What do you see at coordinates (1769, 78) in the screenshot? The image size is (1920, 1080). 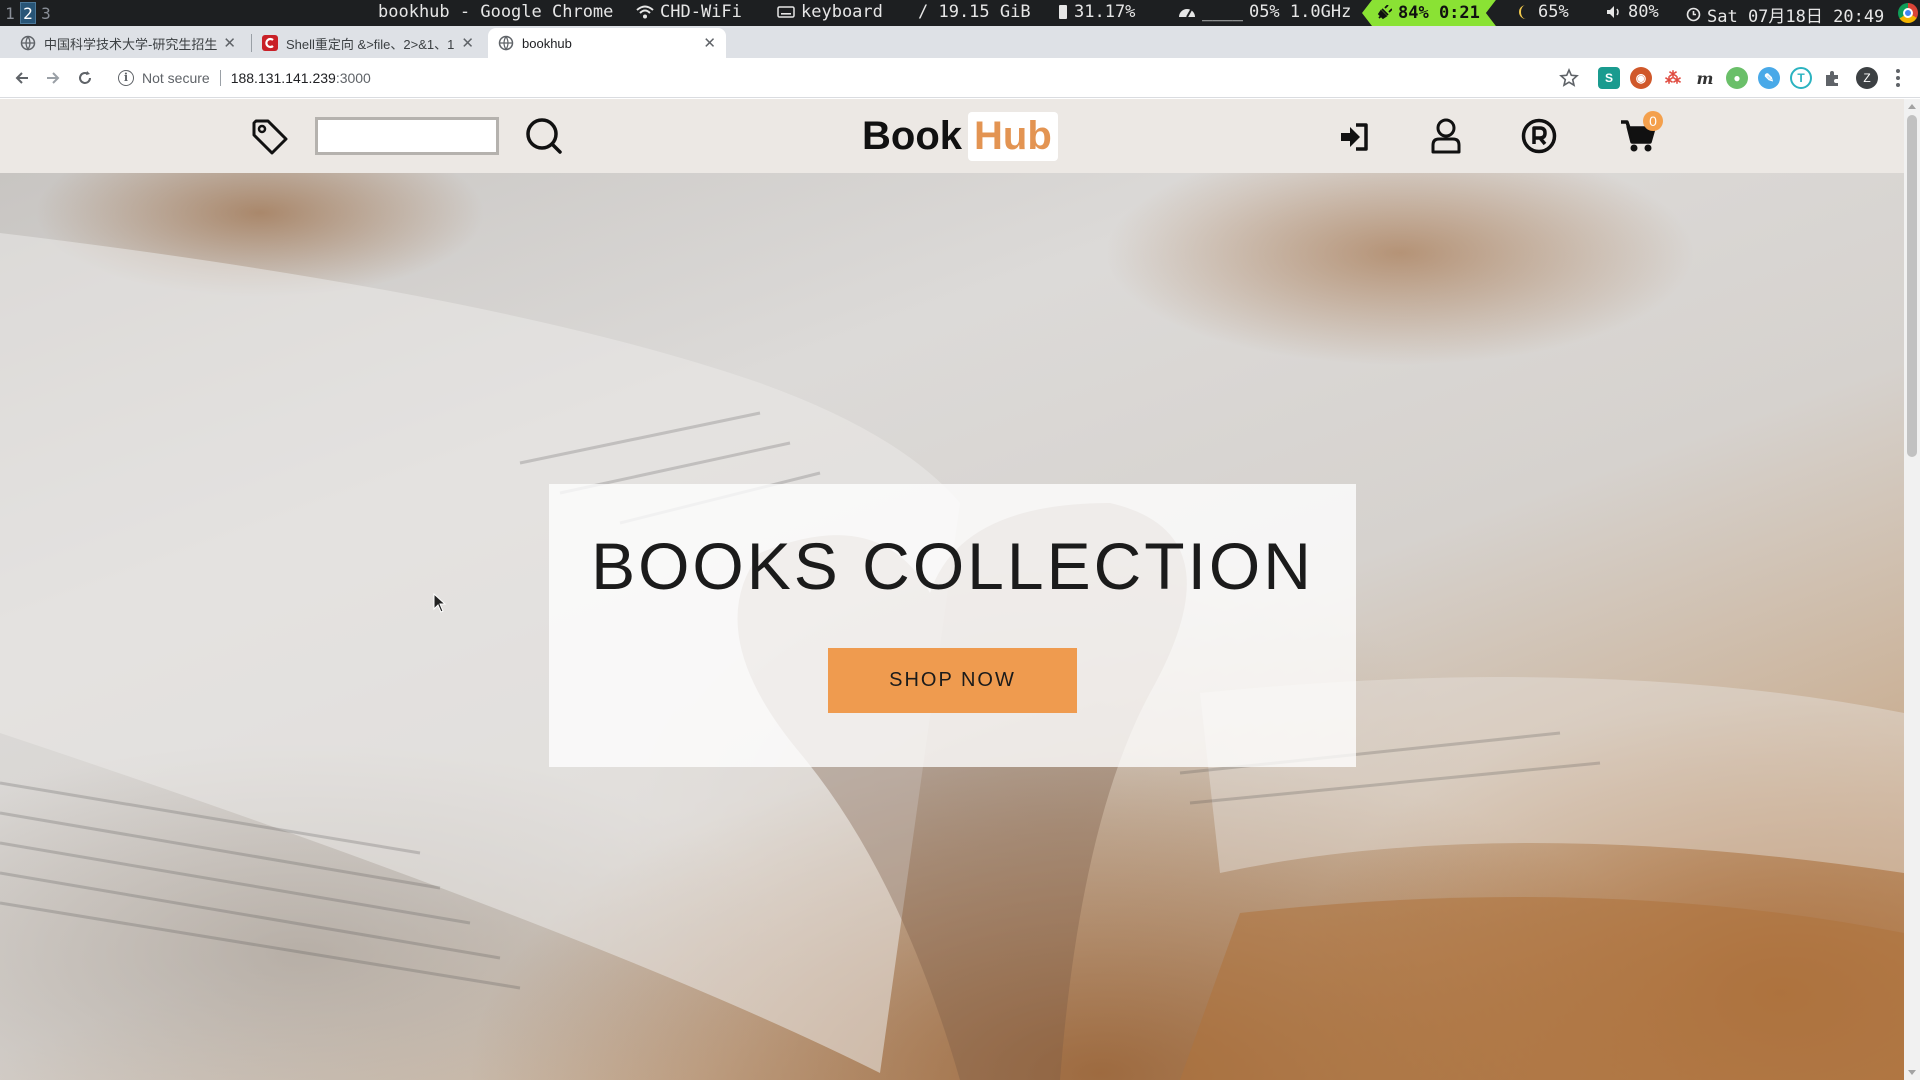 I see `extension-blue-icon: ✎` at bounding box center [1769, 78].